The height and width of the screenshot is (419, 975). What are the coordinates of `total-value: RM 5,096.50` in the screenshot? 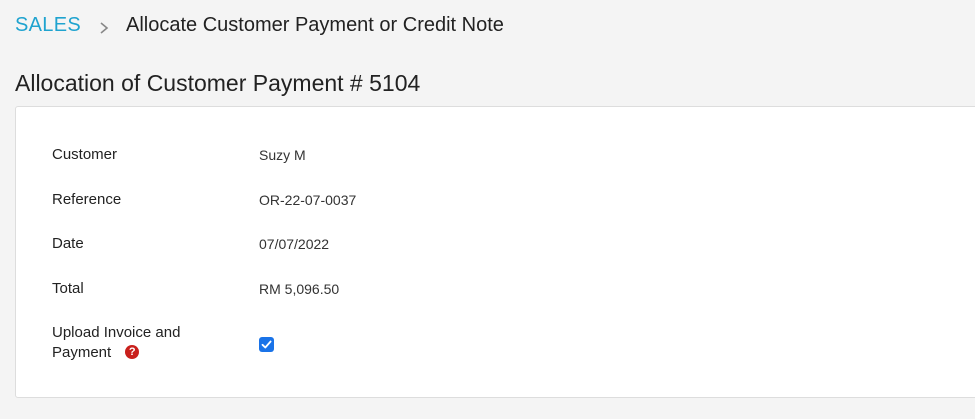 It's located at (299, 289).